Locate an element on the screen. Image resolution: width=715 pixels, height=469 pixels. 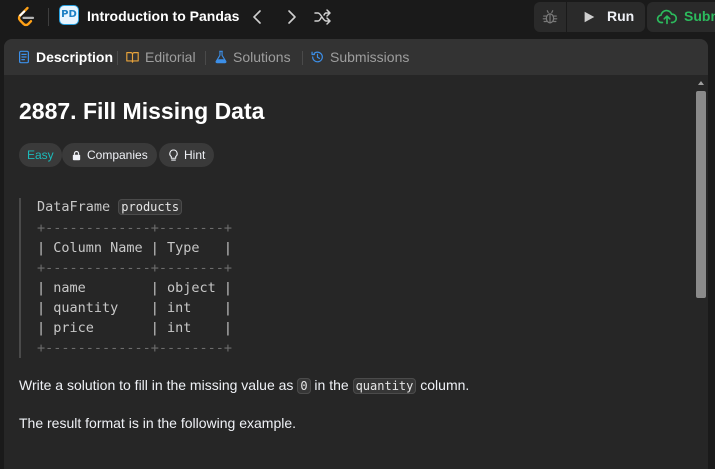
history-icon is located at coordinates (317, 57).